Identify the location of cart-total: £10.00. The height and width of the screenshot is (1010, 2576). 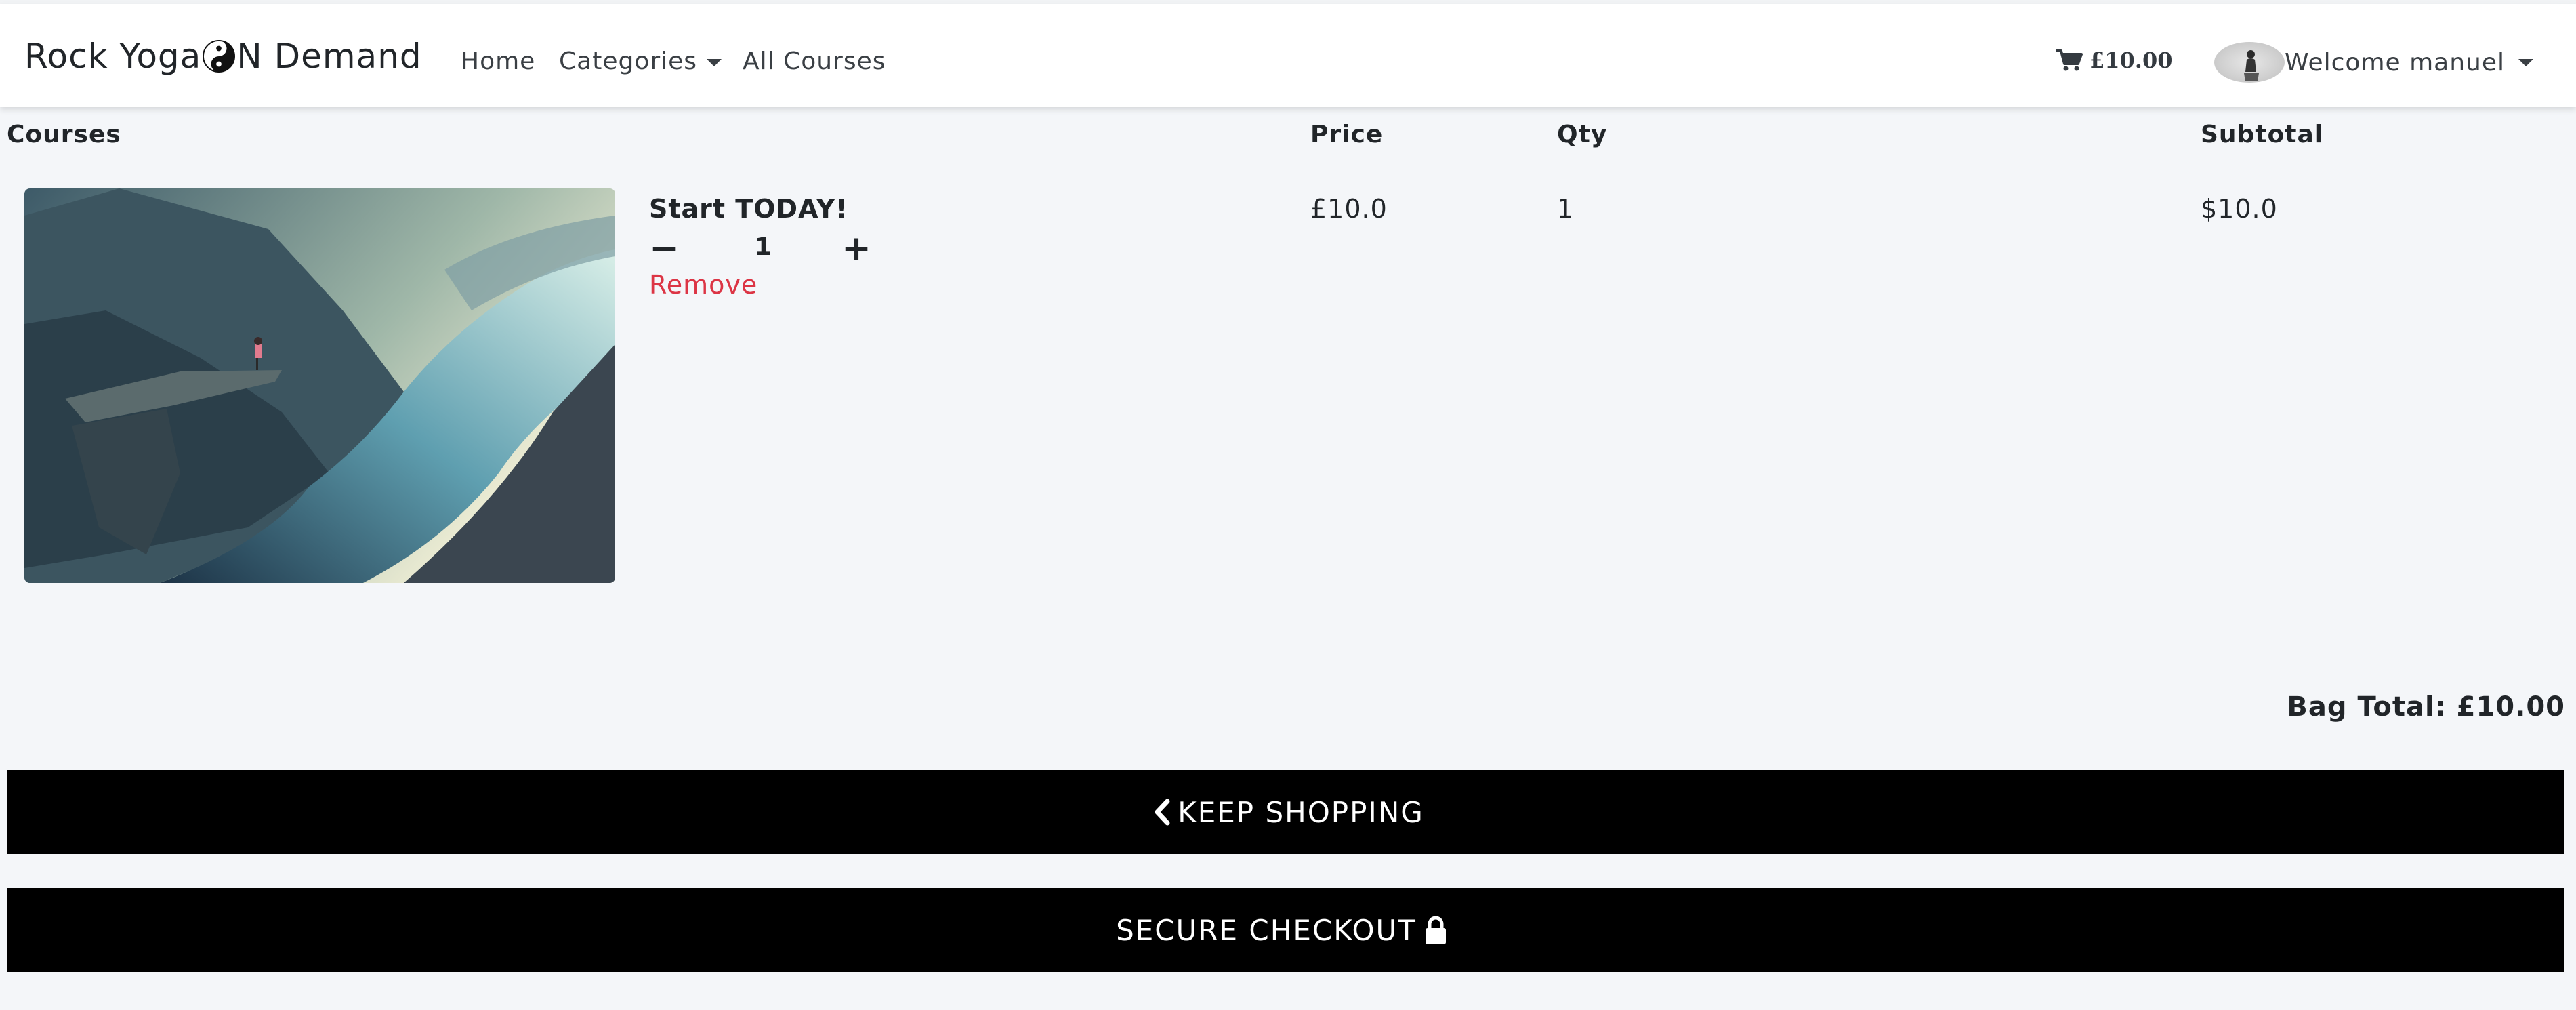
(2131, 60).